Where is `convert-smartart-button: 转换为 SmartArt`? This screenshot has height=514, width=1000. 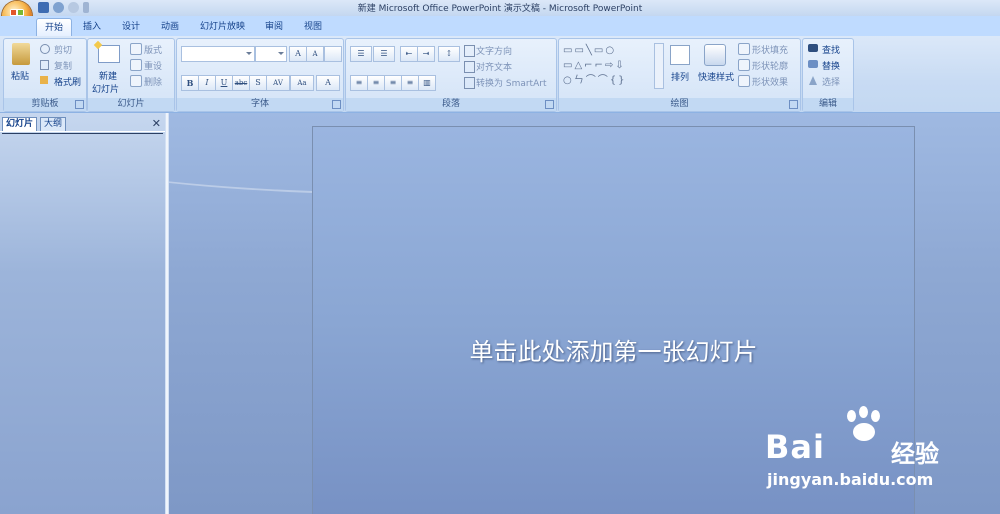 convert-smartart-button: 转换为 SmartArt is located at coordinates (511, 82).